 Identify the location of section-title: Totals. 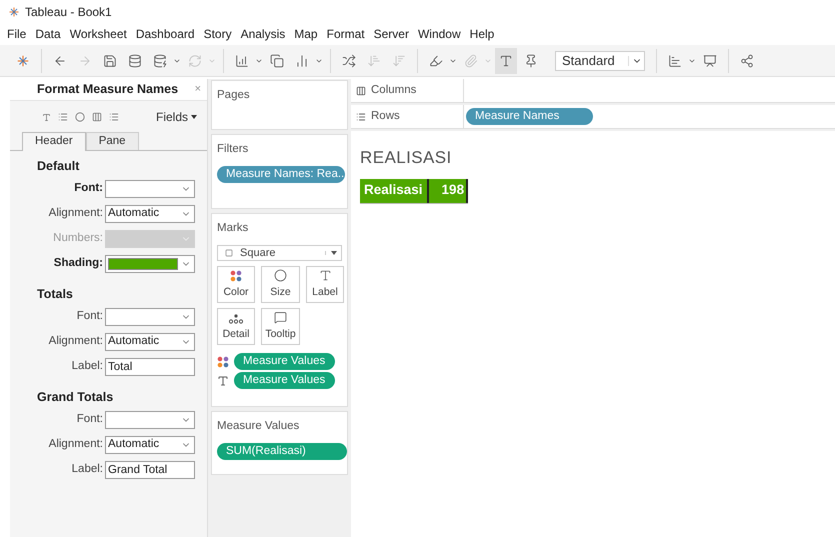
(55, 293).